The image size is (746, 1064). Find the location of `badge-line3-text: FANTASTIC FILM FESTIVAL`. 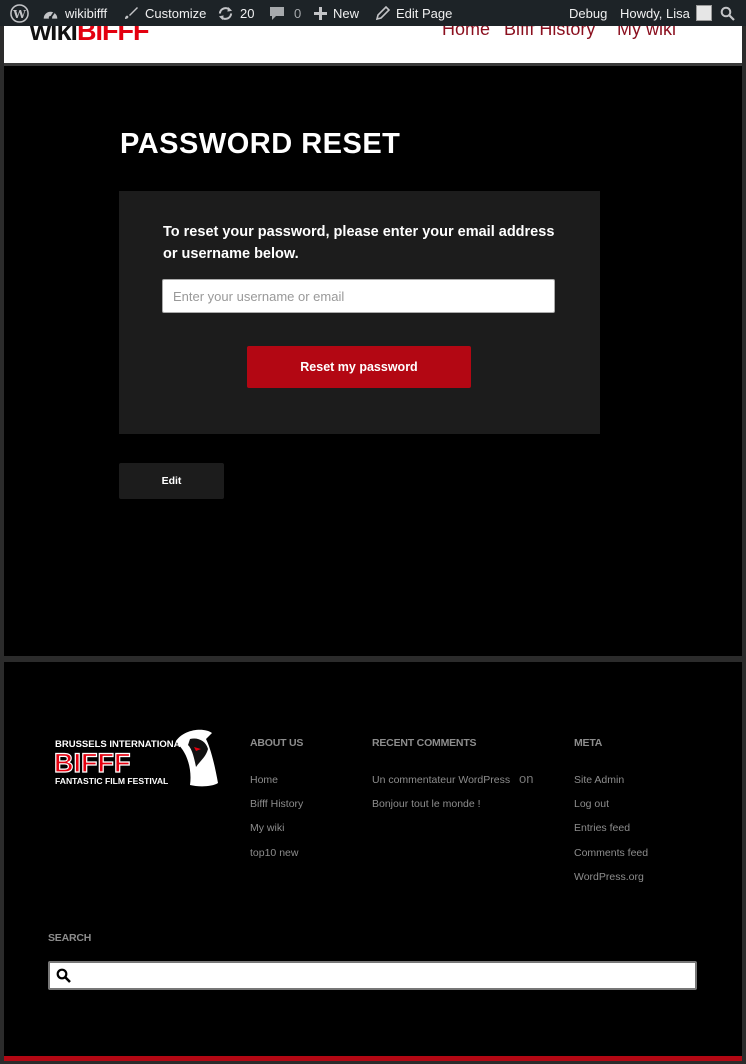

badge-line3-text: FANTASTIC FILM FESTIVAL is located at coordinates (111, 781).